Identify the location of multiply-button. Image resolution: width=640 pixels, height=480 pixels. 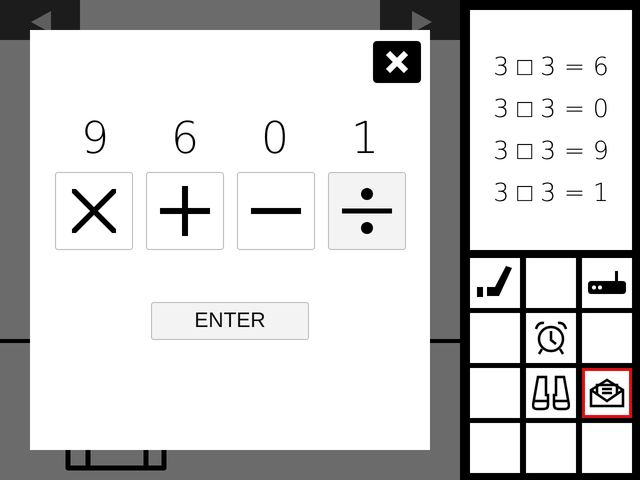
(93, 211).